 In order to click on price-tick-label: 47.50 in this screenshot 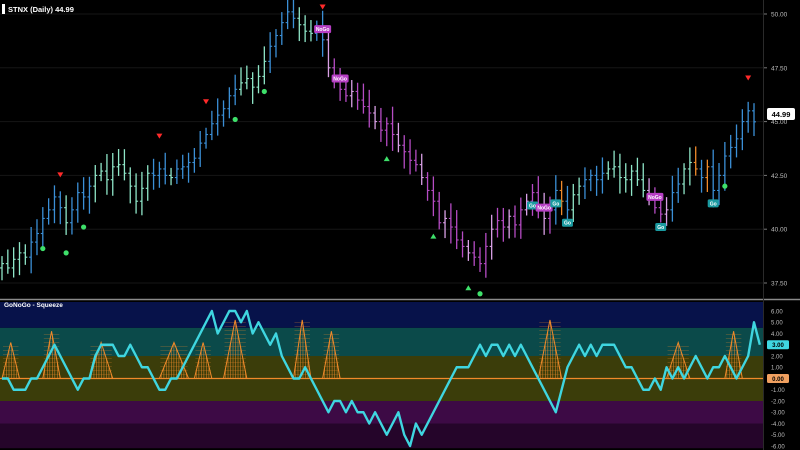, I will do `click(779, 68)`.